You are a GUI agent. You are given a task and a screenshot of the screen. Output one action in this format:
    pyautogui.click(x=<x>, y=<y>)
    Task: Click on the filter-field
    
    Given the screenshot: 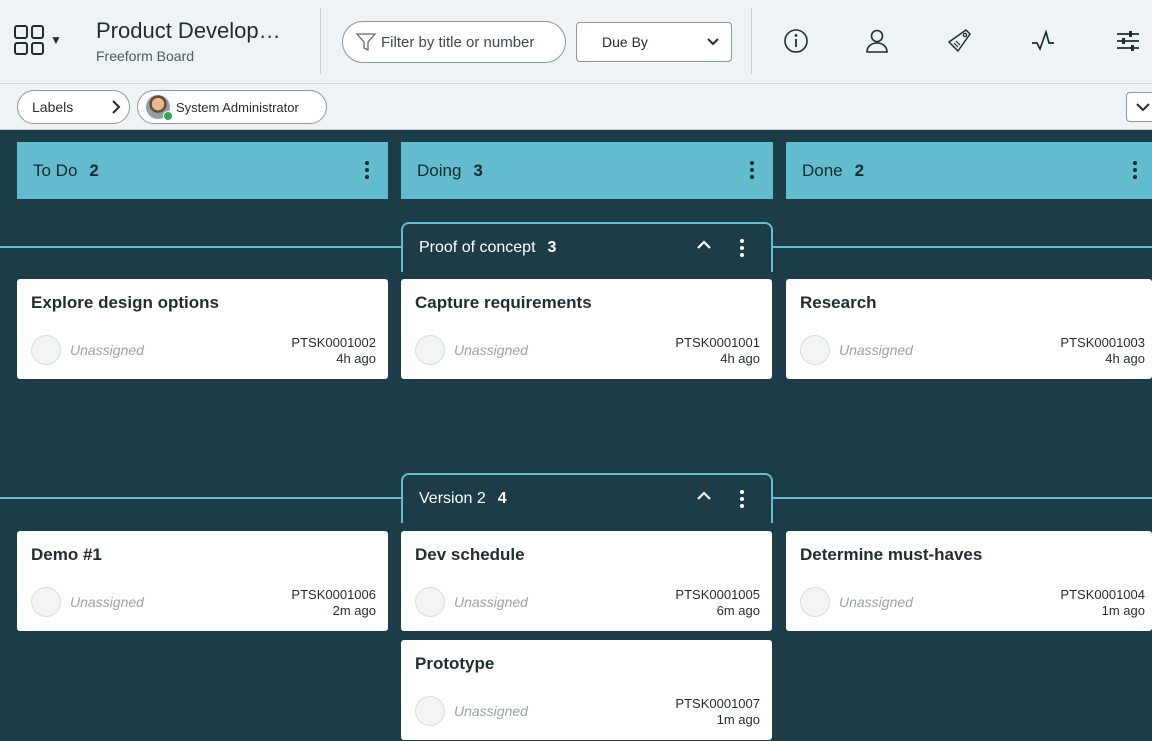 What is the action you would take?
    pyautogui.click(x=454, y=42)
    